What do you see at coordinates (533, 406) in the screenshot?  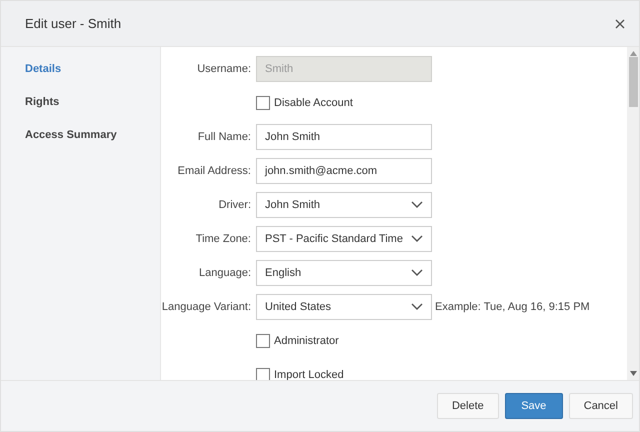 I see `save-button: Save` at bounding box center [533, 406].